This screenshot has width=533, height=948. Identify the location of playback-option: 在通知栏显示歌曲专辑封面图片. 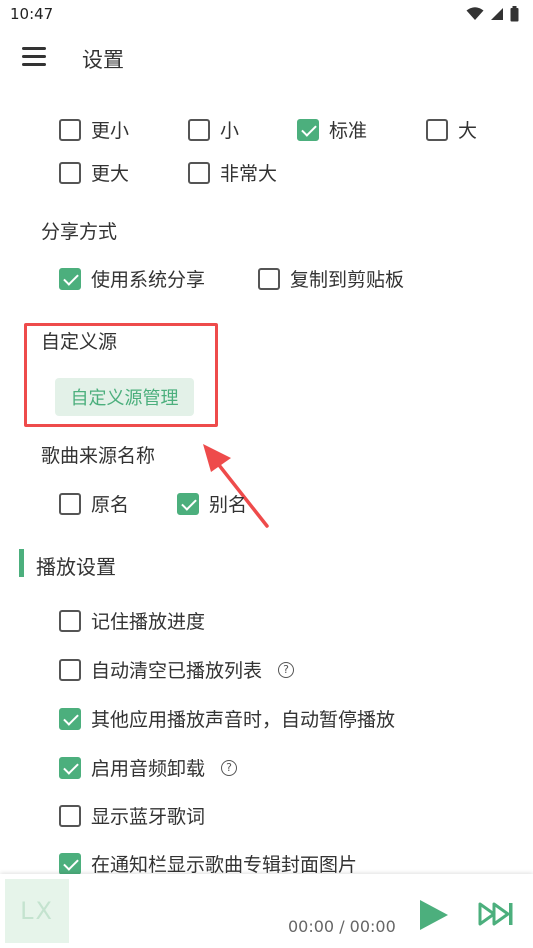
(208, 863).